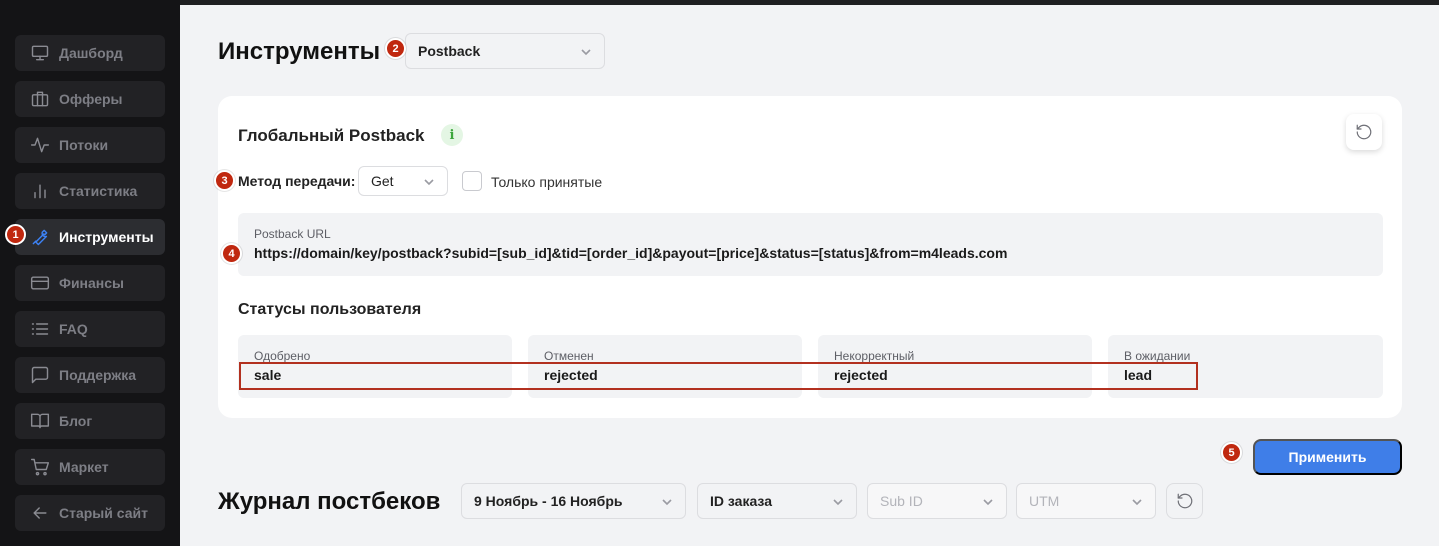 Image resolution: width=1439 pixels, height=546 pixels. I want to click on sidebar-item-label: Дашборд, so click(91, 53).